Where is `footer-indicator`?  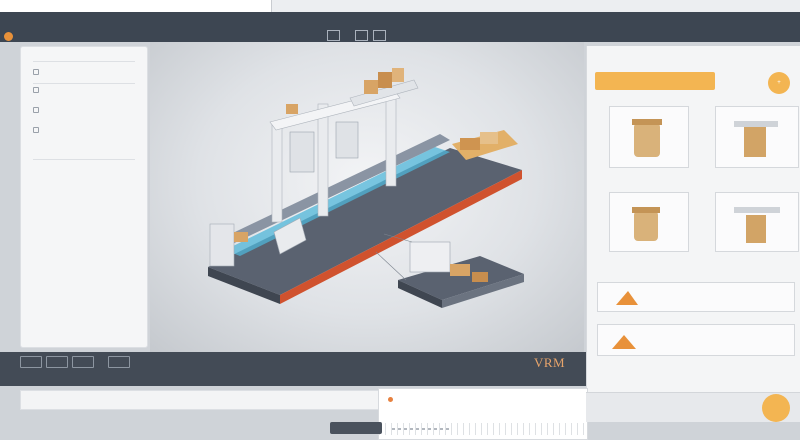 footer-indicator is located at coordinates (422, 429).